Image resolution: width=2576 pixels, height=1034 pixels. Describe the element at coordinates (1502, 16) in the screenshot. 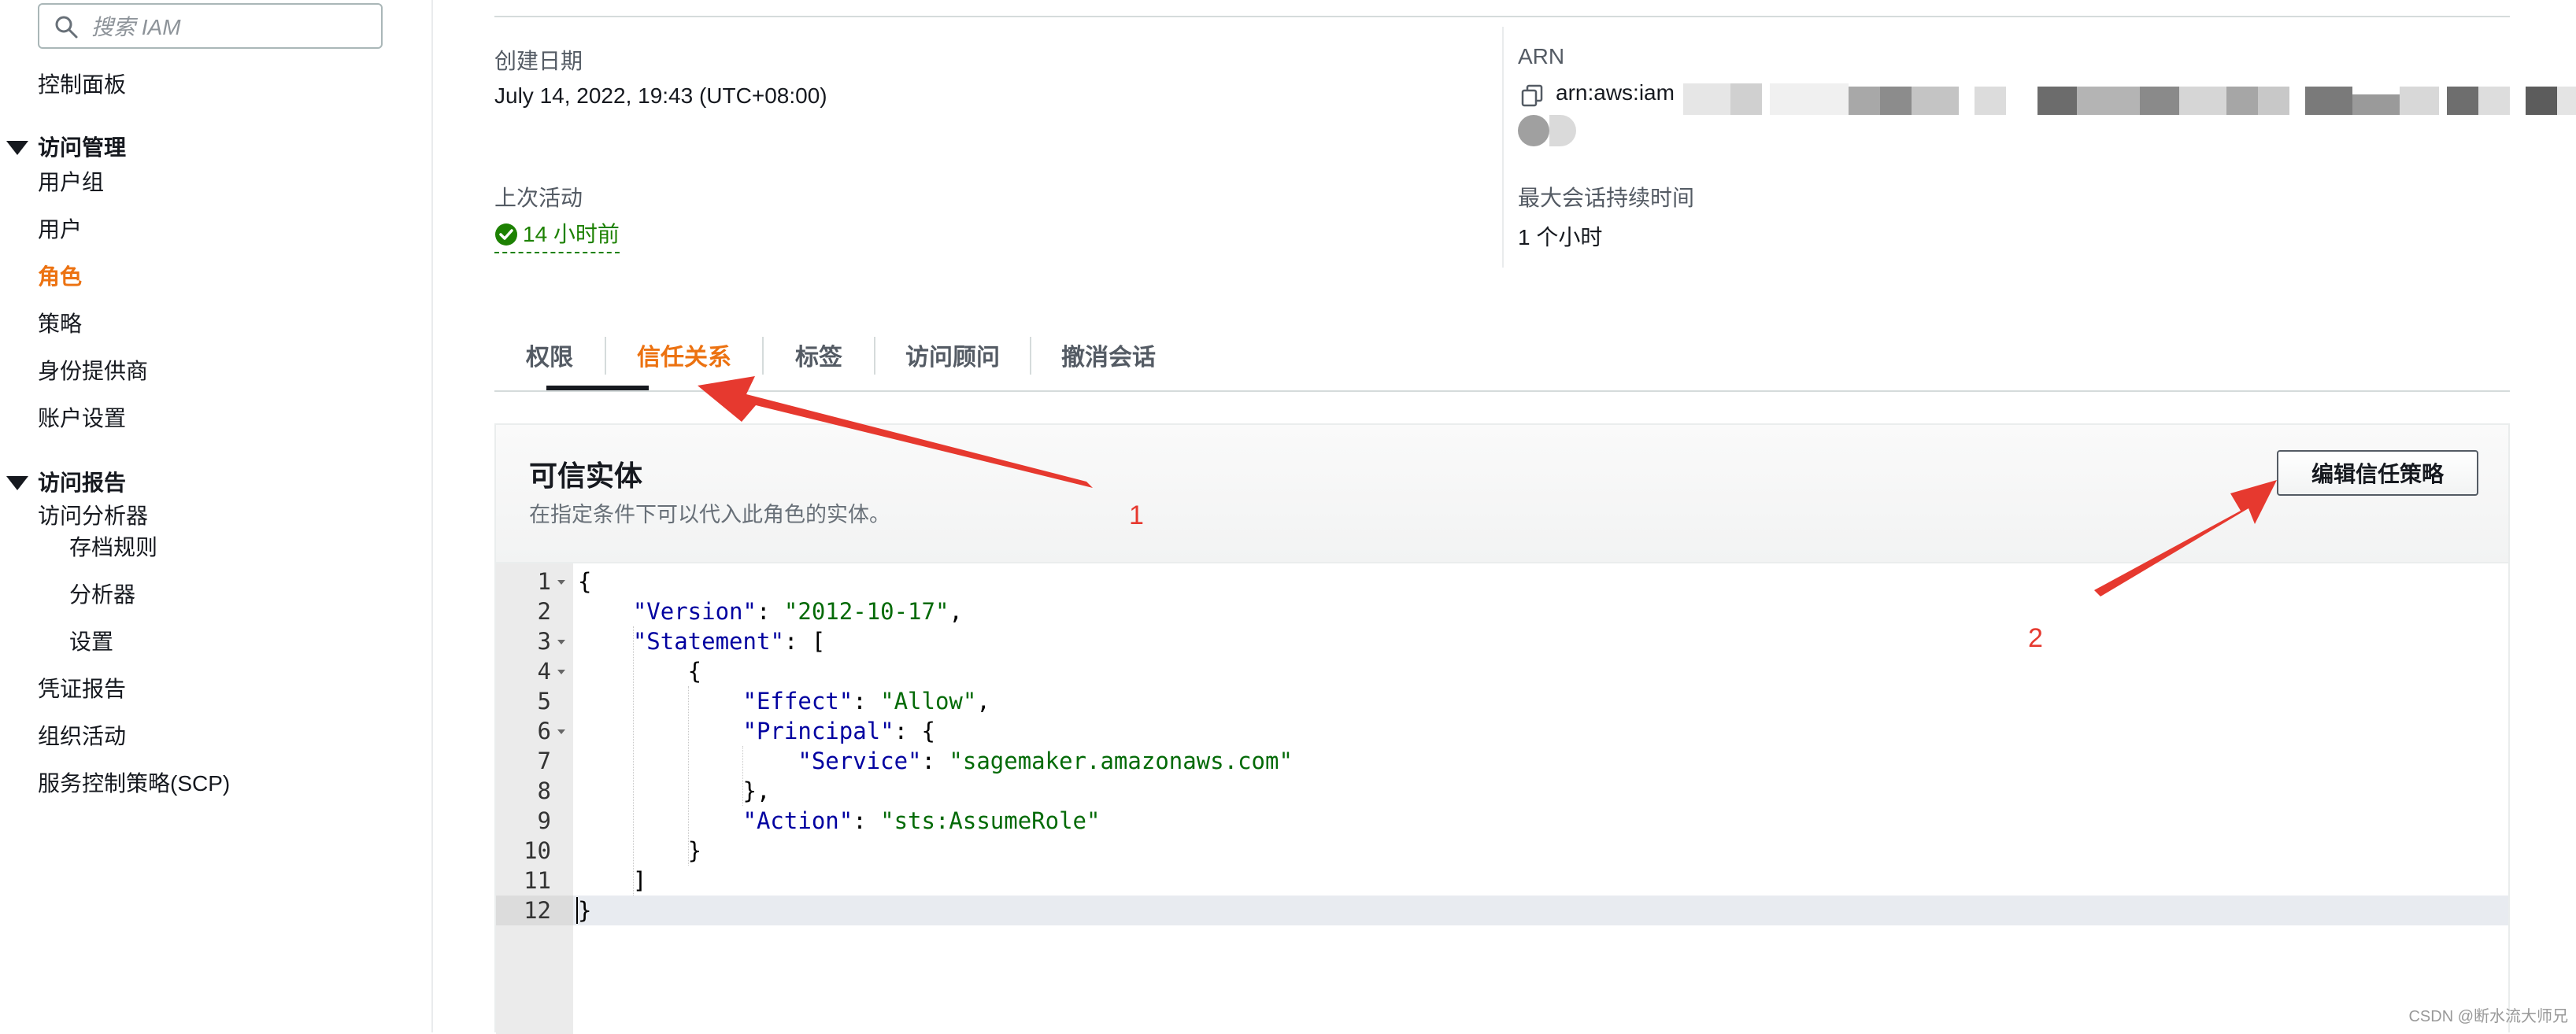

I see `divider` at that location.